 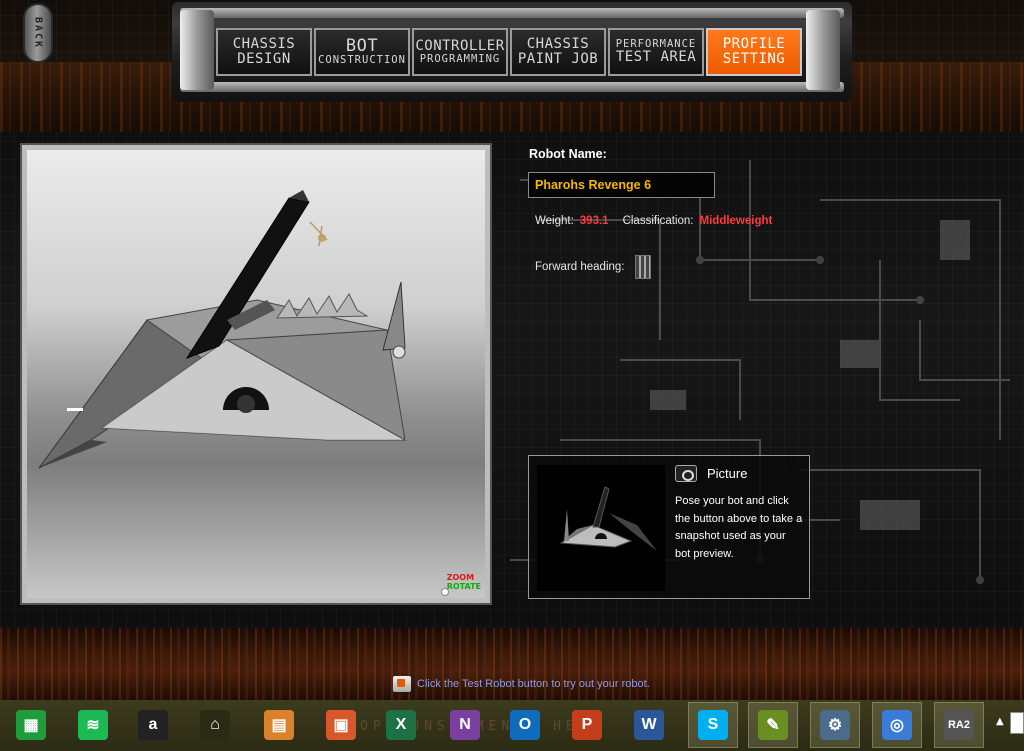 What do you see at coordinates (1017, 723) in the screenshot?
I see `tray-notification-icon` at bounding box center [1017, 723].